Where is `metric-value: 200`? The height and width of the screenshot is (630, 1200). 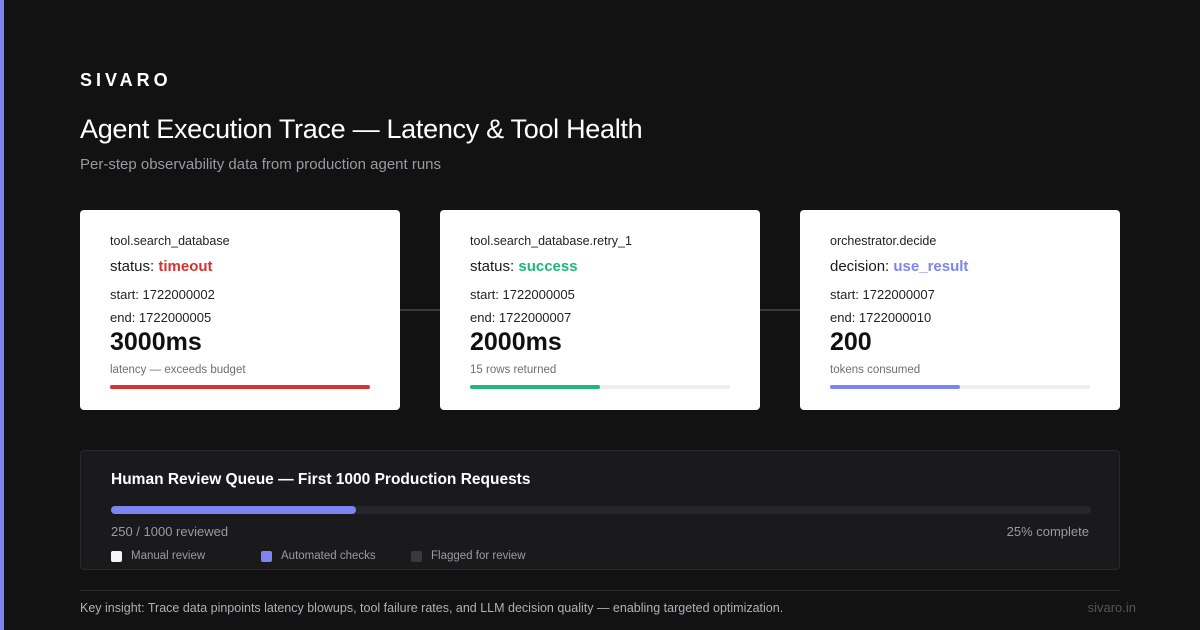 metric-value: 200 is located at coordinates (851, 342).